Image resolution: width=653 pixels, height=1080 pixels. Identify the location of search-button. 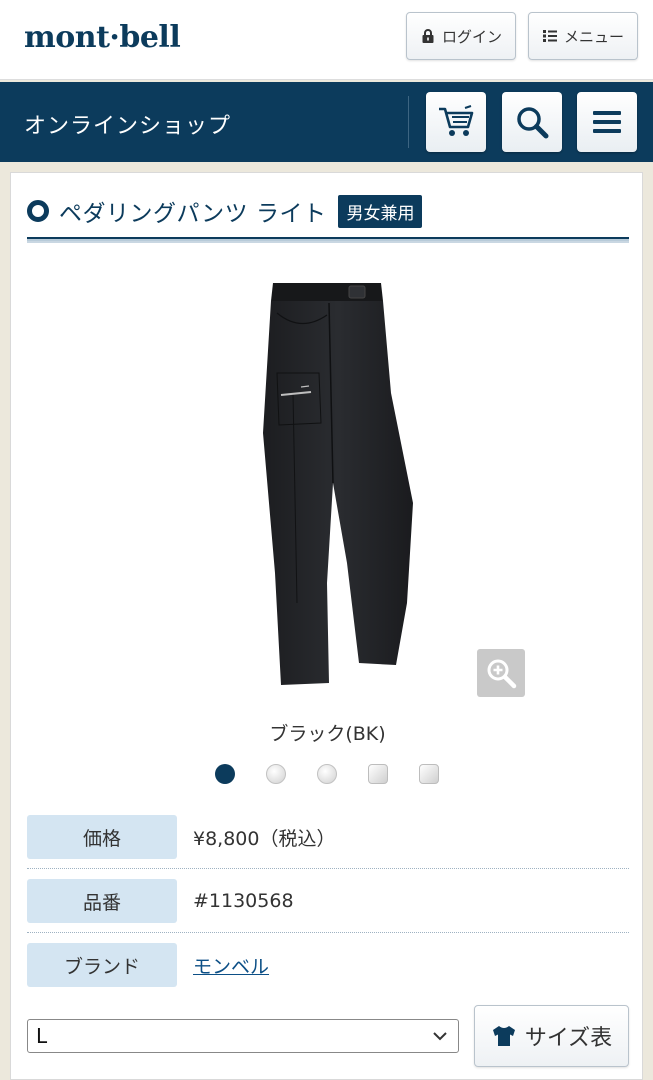
(532, 122).